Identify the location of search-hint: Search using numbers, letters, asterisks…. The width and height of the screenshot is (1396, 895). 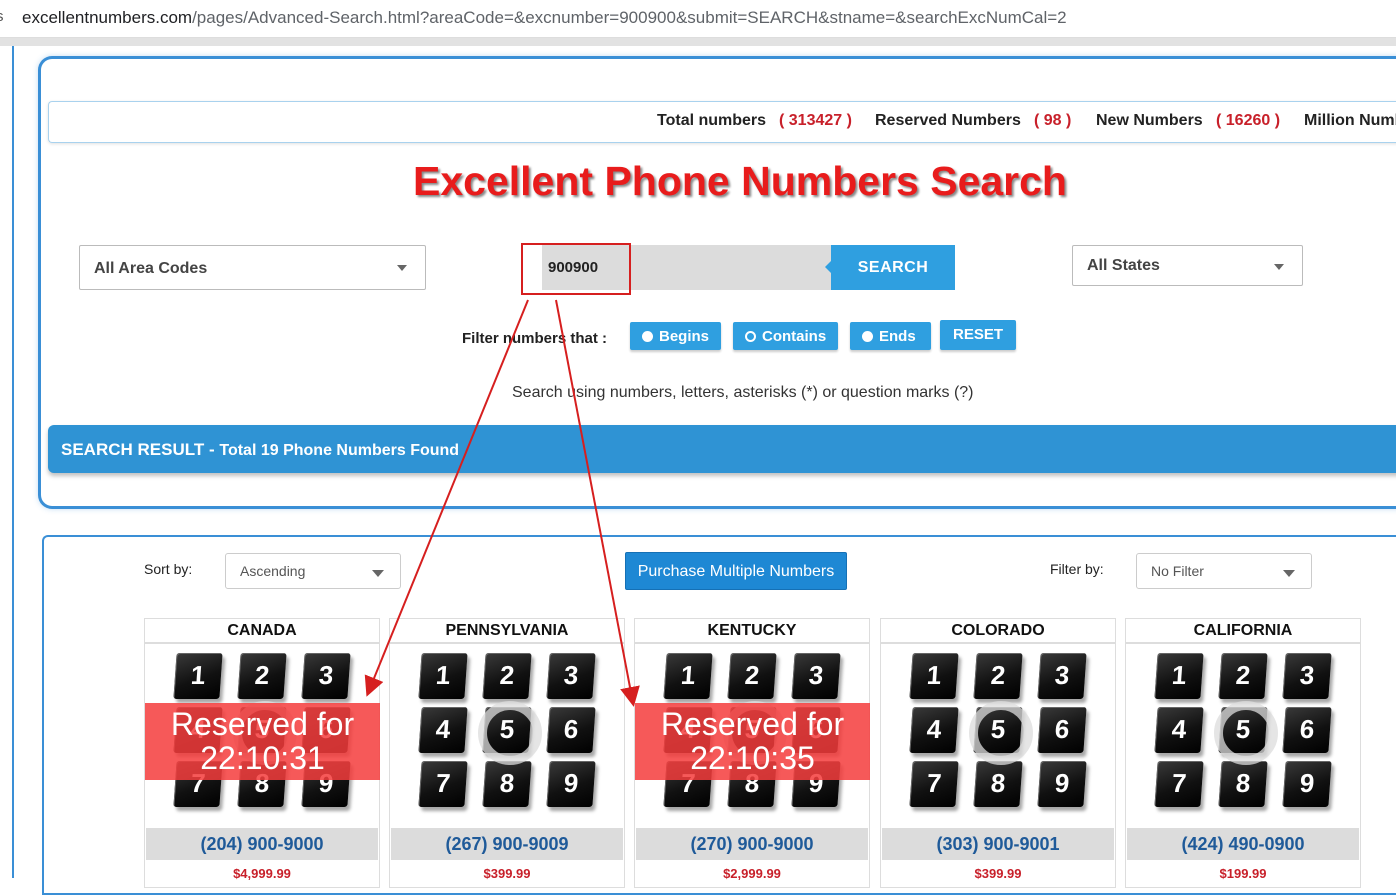
(743, 392).